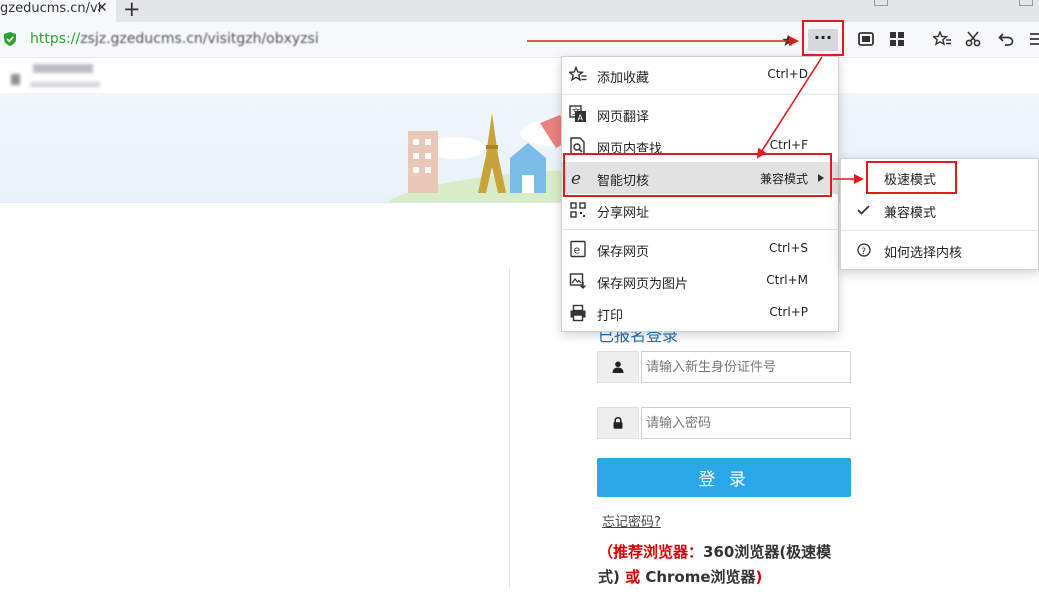  What do you see at coordinates (789, 107) in the screenshot?
I see `arrow-to-switch-engine` at bounding box center [789, 107].